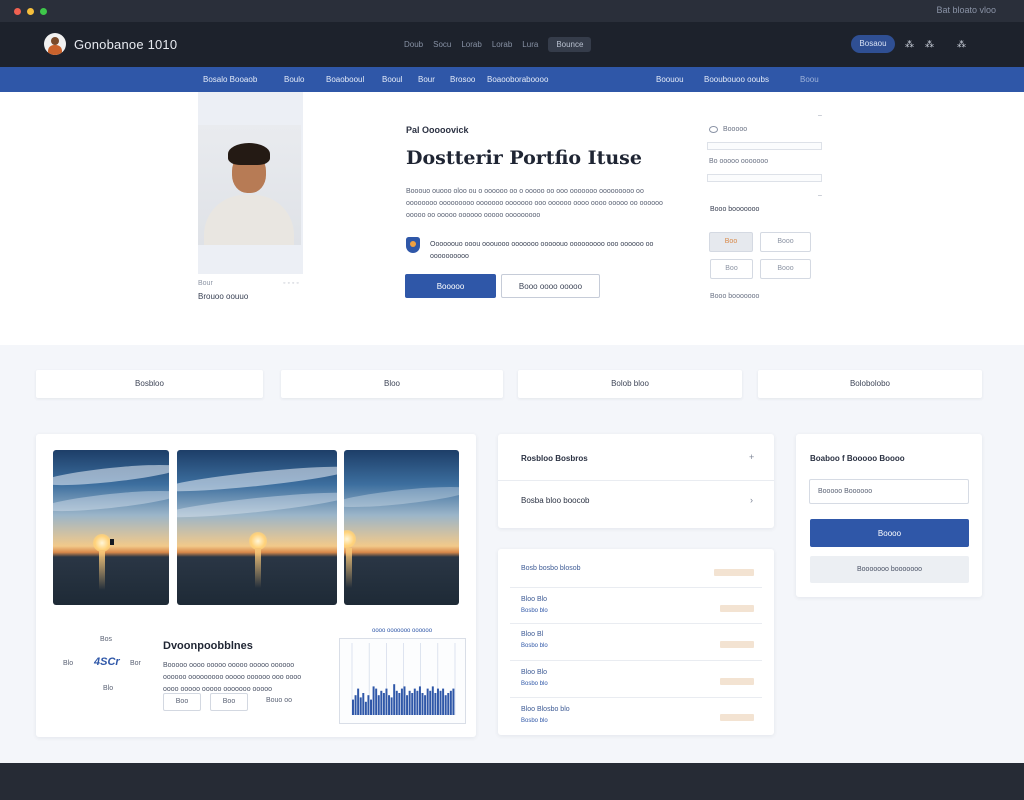 Image resolution: width=1024 pixels, height=800 pixels. Describe the element at coordinates (909, 44) in the screenshot. I see `grid-icon: ⁂` at that location.